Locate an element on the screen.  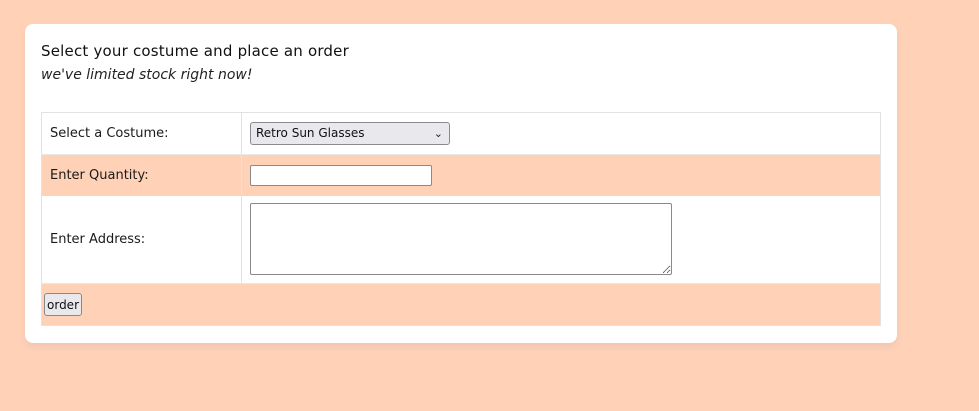
quantity-label: Enter Quantity: is located at coordinates (141, 175).